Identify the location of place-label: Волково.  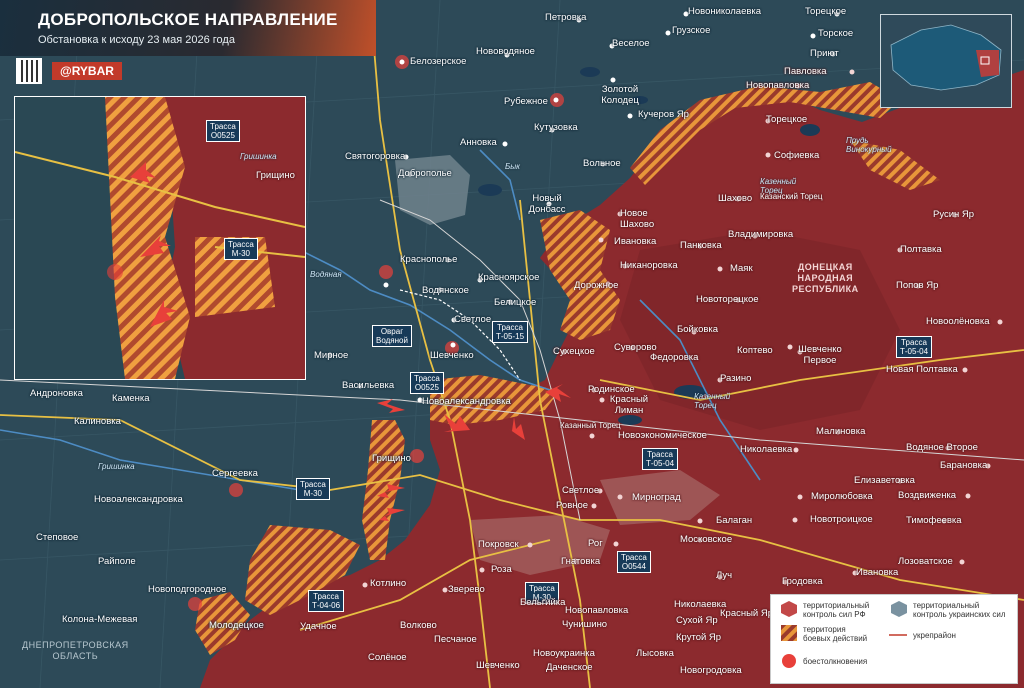
(418, 625).